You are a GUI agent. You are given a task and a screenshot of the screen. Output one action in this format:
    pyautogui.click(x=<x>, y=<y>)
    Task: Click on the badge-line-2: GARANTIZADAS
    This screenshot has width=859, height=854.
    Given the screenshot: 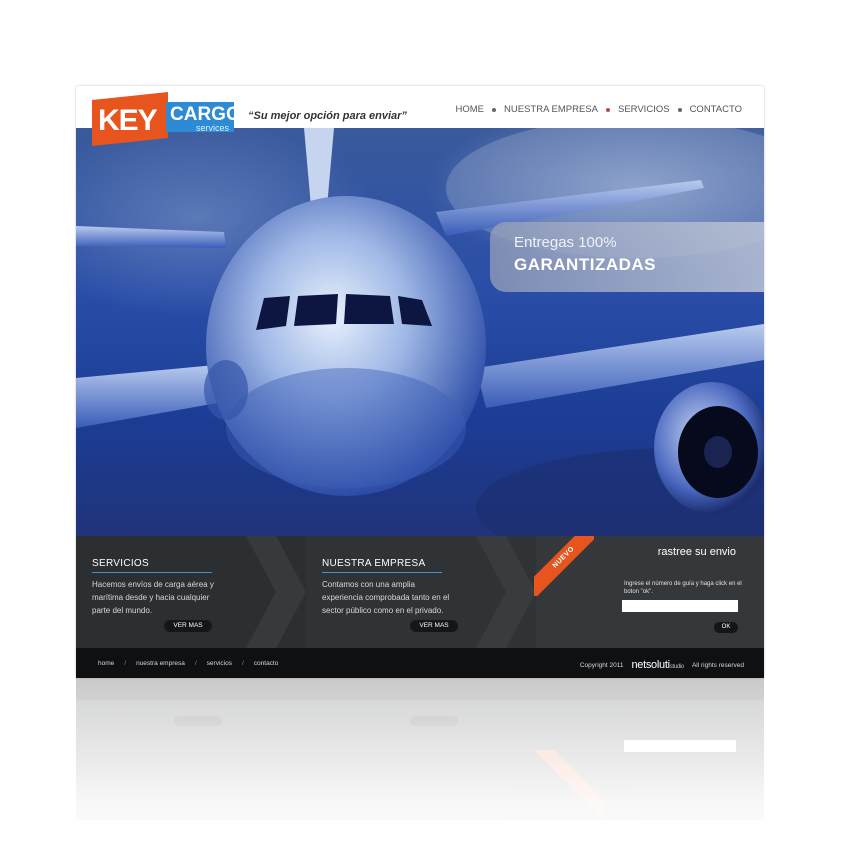 What is the action you would take?
    pyautogui.click(x=585, y=264)
    